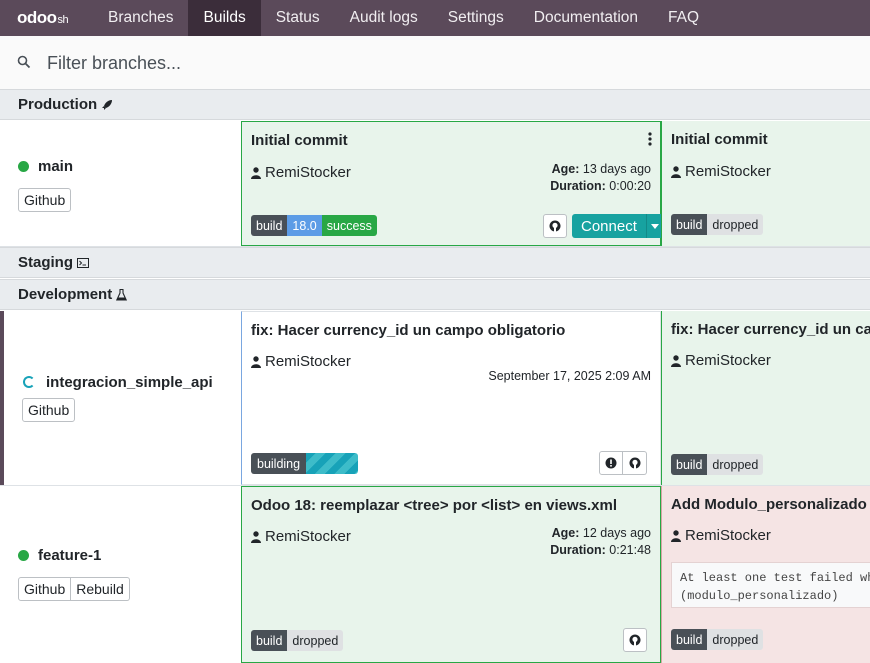  What do you see at coordinates (770, 504) in the screenshot?
I see `build-title: Add Modulo_personalizado s` at bounding box center [770, 504].